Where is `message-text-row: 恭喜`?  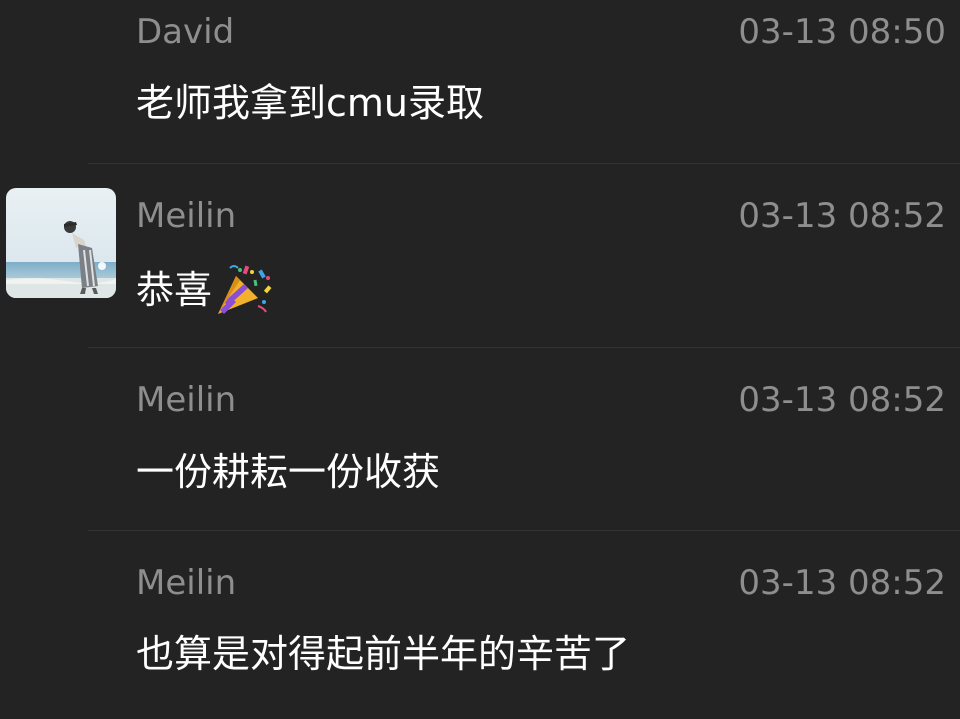
message-text-row: 恭喜 is located at coordinates (205, 290).